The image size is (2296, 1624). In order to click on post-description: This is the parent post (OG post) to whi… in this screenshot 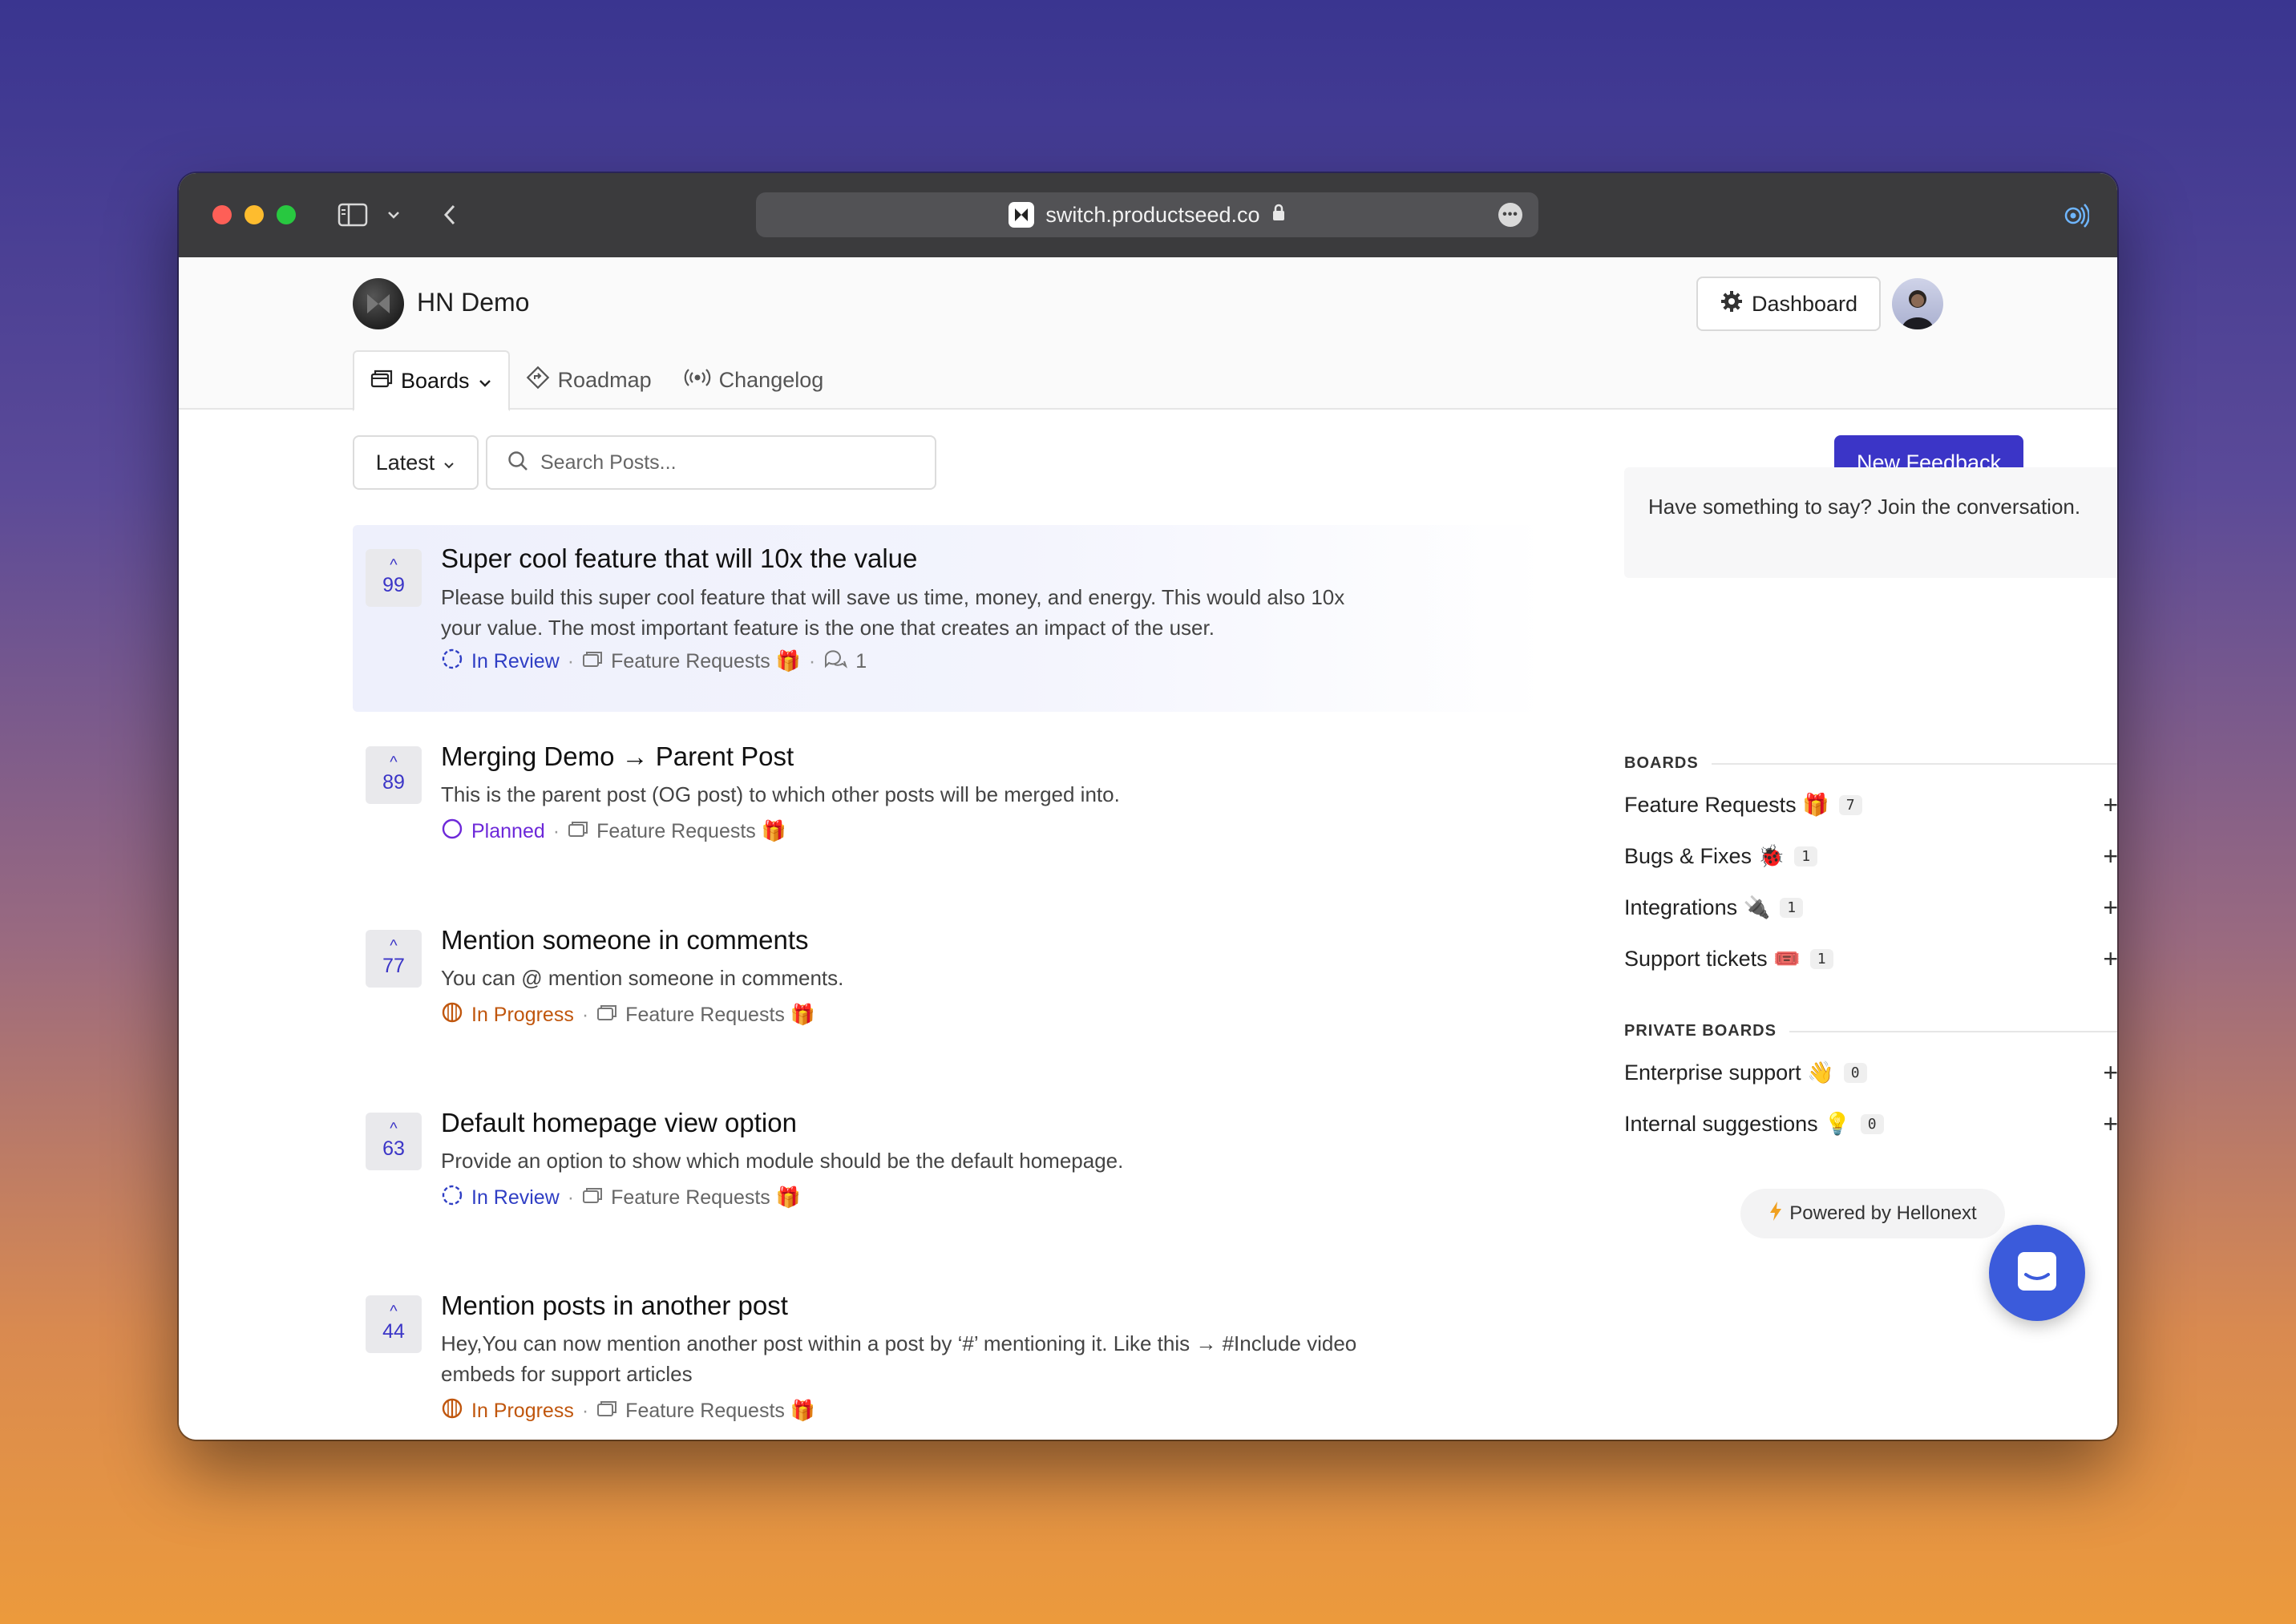, I will do `click(780, 794)`.